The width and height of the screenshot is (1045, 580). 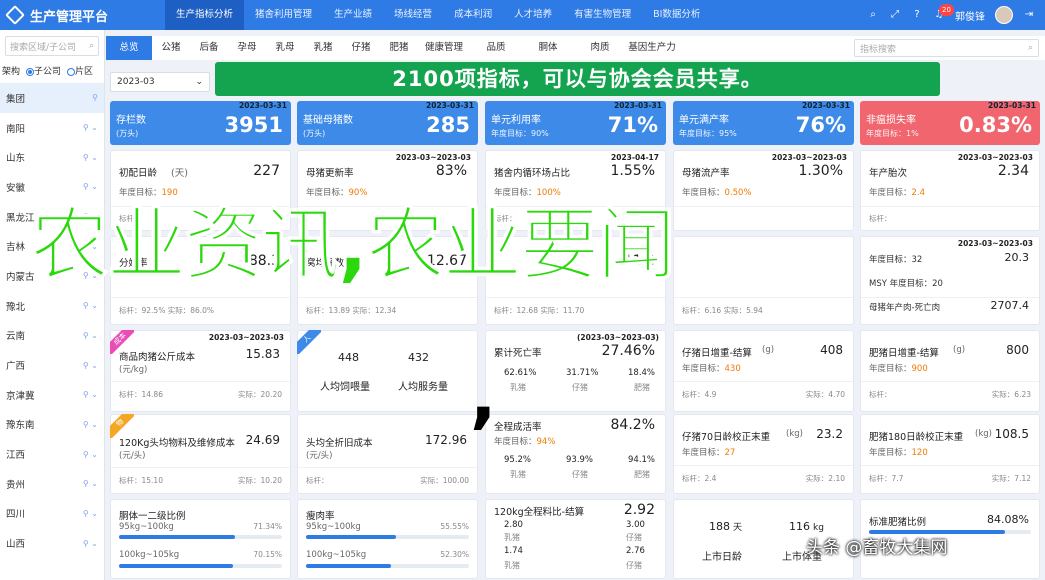 I want to click on metric-date: (2023-03~2023-03), so click(x=618, y=337).